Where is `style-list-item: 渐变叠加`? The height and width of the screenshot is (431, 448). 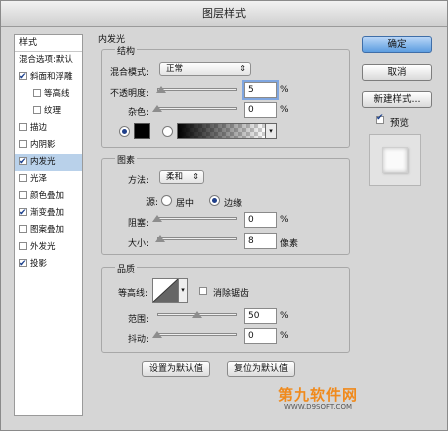
style-list-item: 渐变叠加 is located at coordinates (48, 213).